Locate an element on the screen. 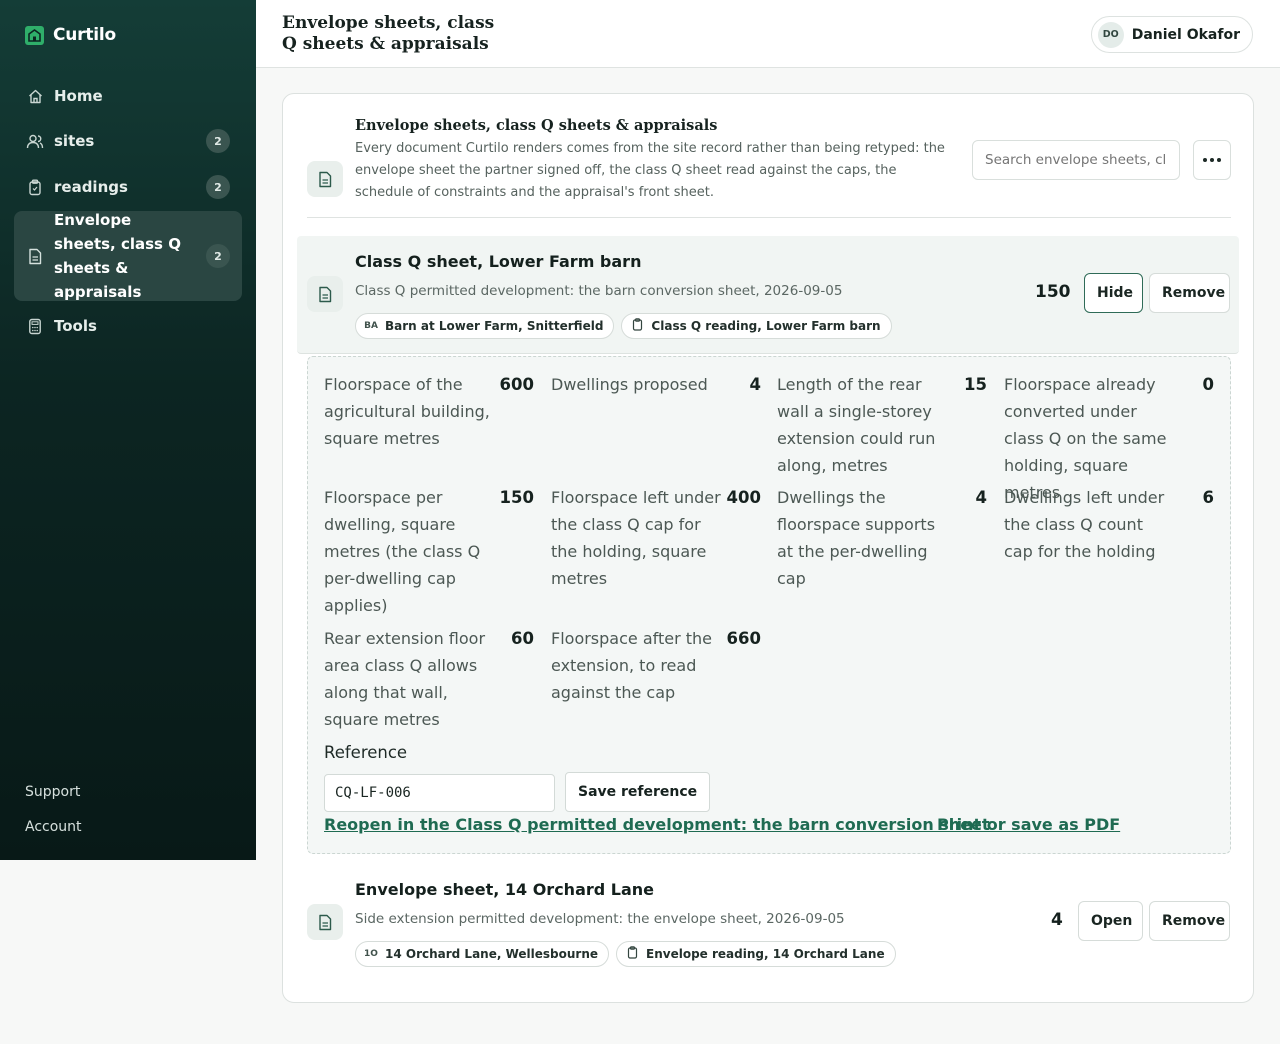  user-name: Daniel Okafor is located at coordinates (1185, 34).